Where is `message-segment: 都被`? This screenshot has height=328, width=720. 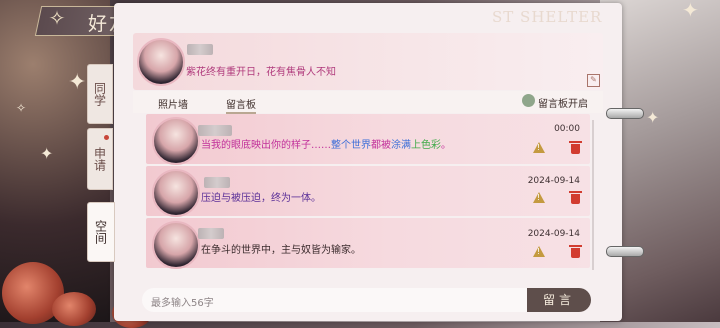 message-segment: 都被 is located at coordinates (381, 145).